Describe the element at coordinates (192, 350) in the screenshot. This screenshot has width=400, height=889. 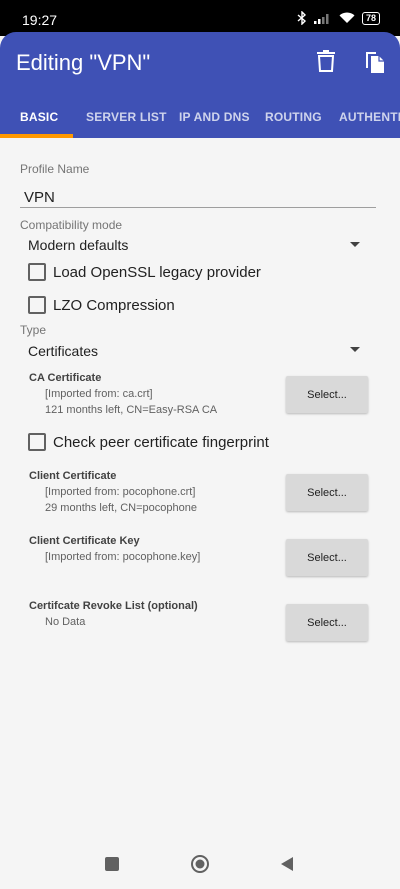
I see `type-select: Certificates` at that location.